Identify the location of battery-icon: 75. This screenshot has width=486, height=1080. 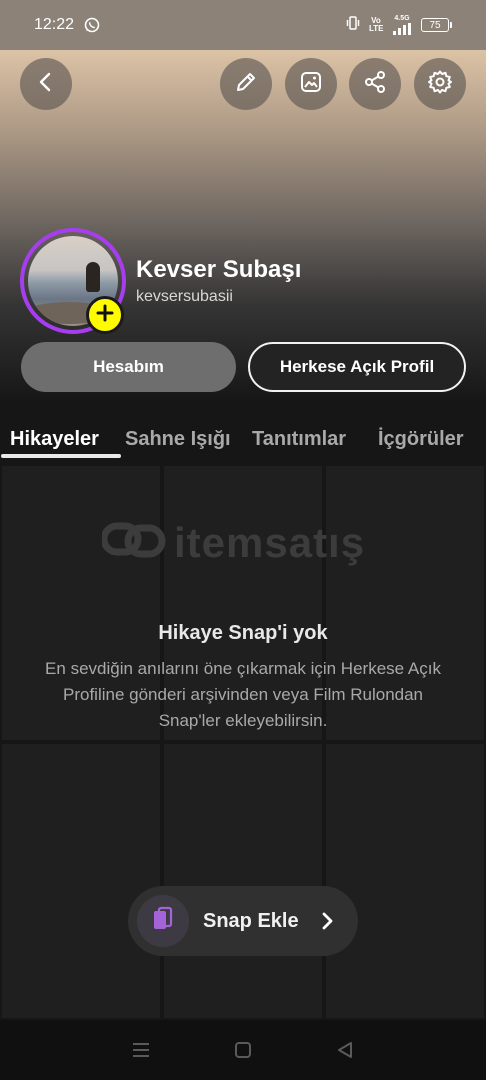
(436, 25).